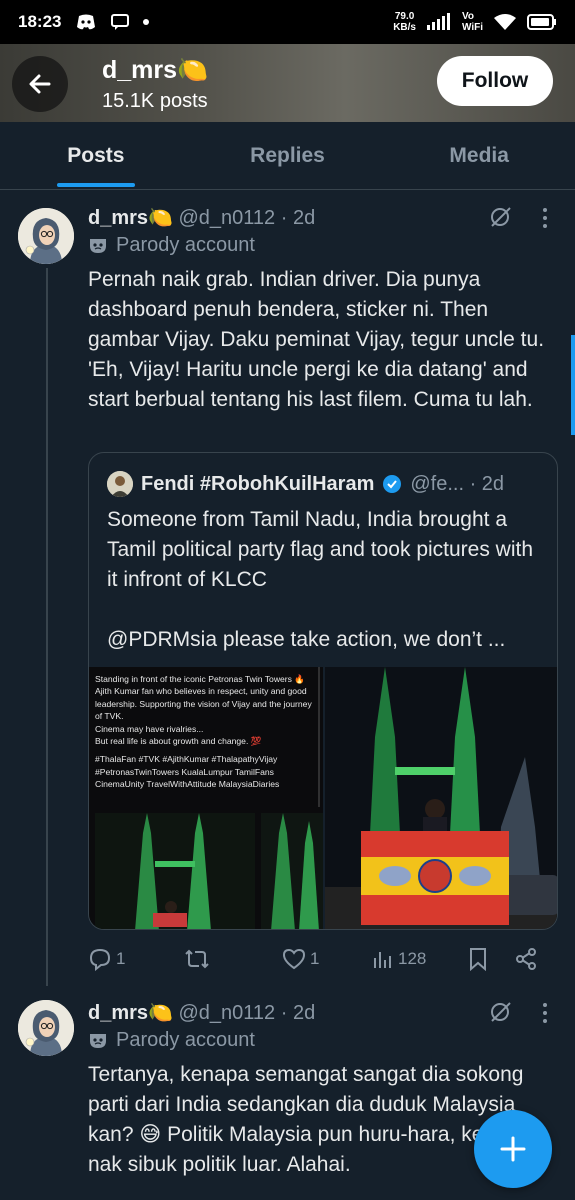 The image size is (575, 1200). I want to click on quote-avatar, so click(120, 484).